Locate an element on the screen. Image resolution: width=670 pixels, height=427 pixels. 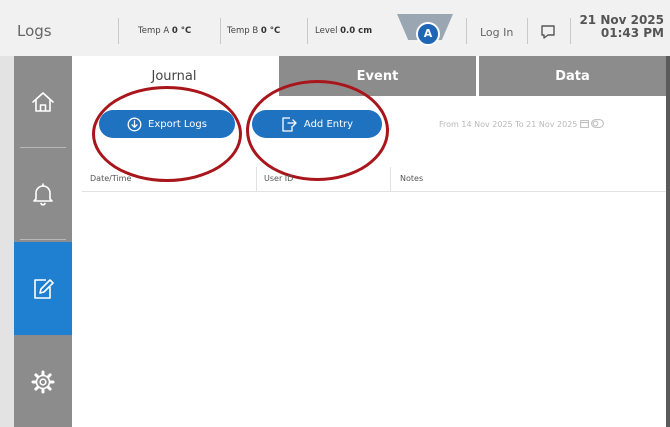
sidebar-item-logs is located at coordinates (43, 288).